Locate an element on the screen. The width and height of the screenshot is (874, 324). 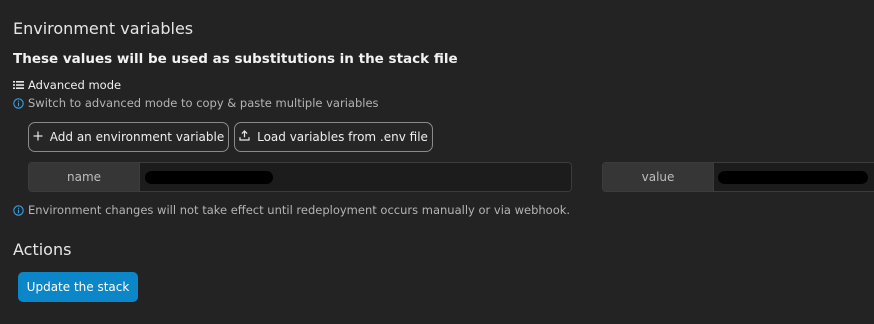
load-env-file-button: Load variables from .env file is located at coordinates (333, 137).